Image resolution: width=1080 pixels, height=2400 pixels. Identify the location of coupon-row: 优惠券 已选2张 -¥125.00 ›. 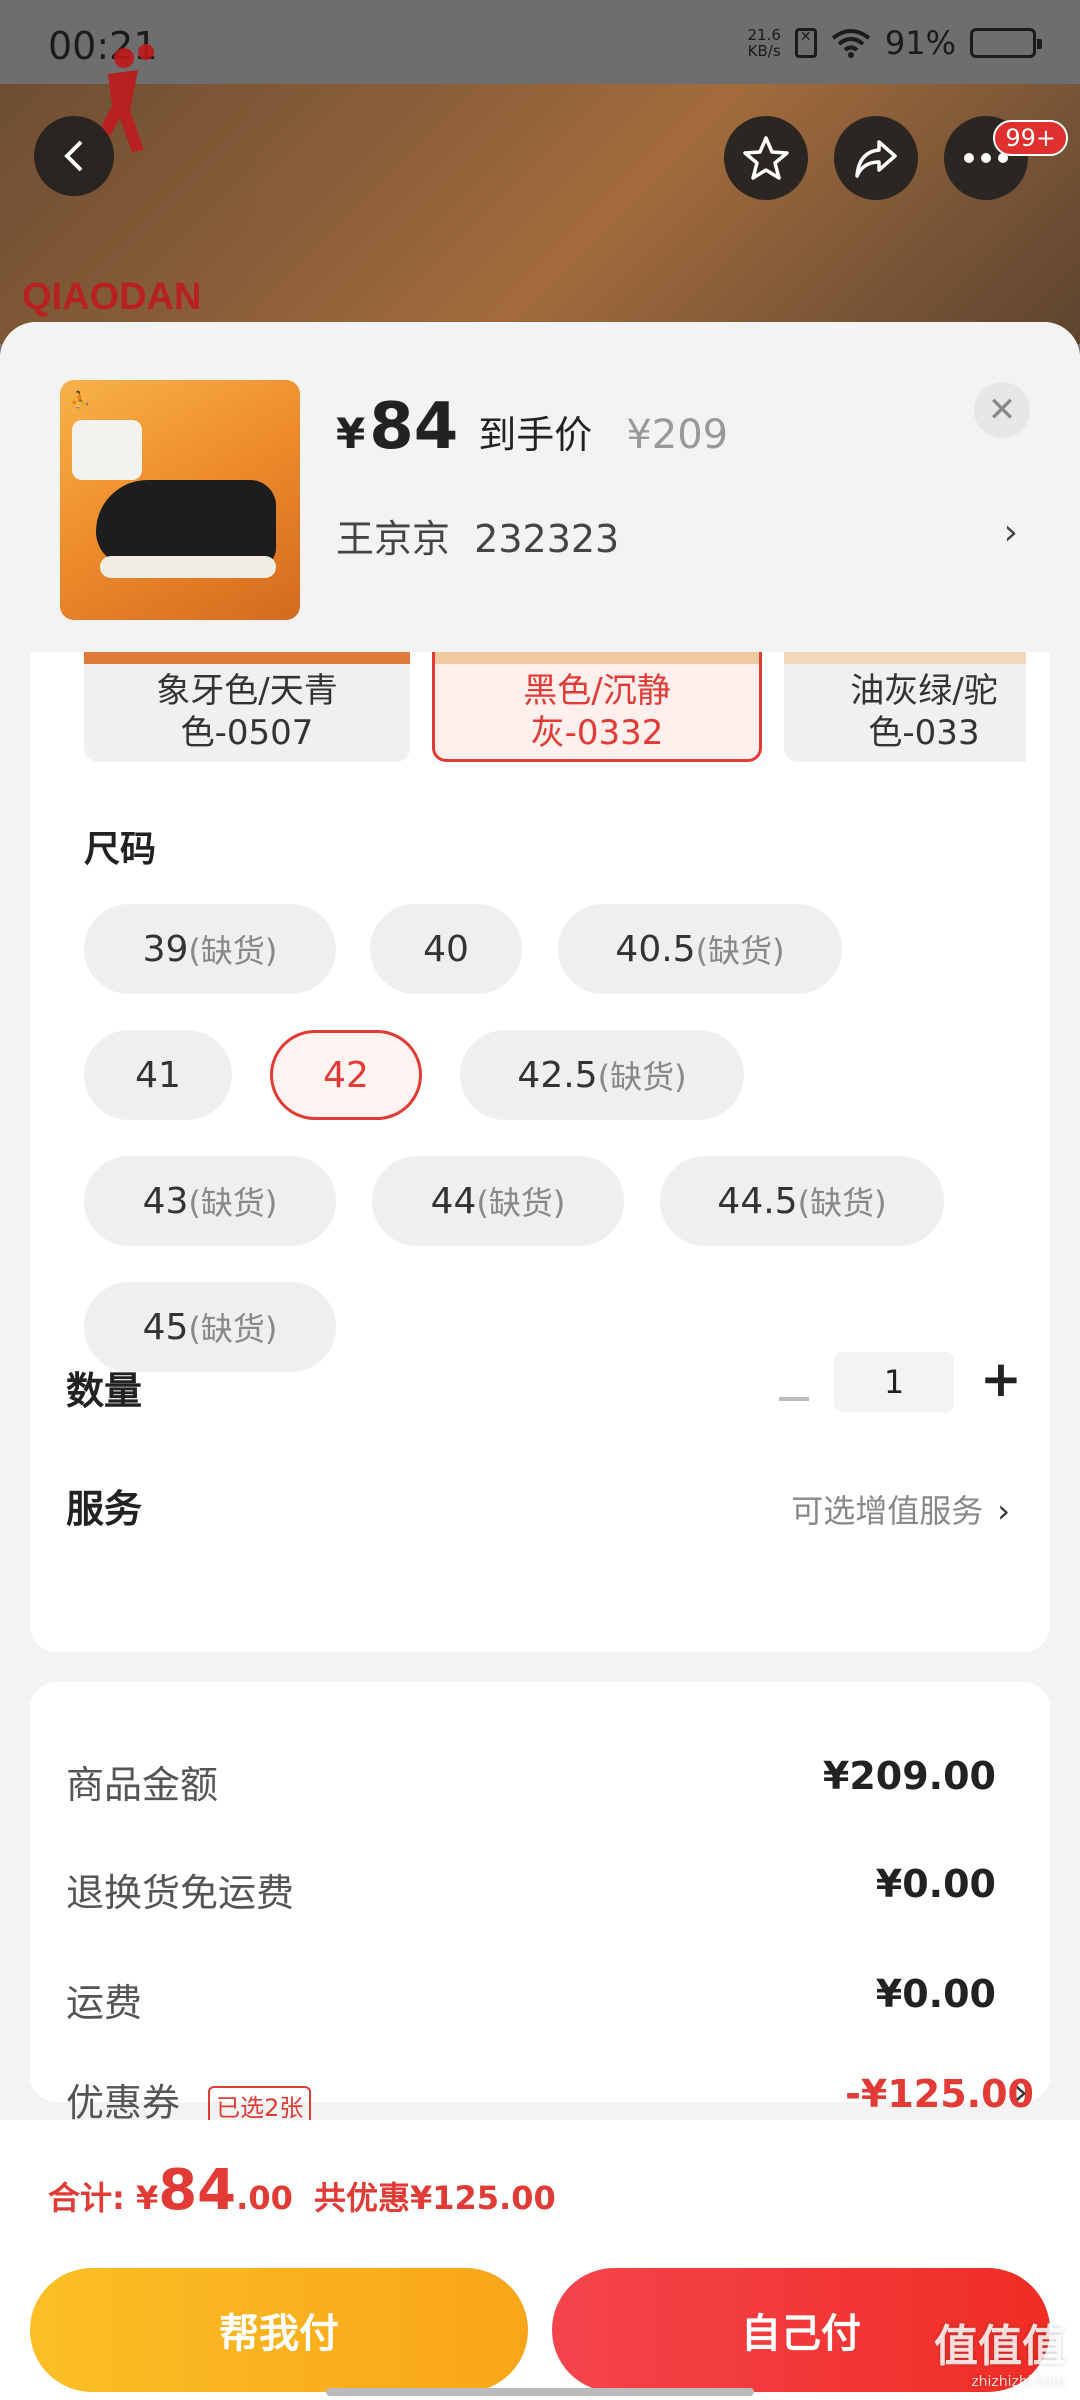
(550, 2099).